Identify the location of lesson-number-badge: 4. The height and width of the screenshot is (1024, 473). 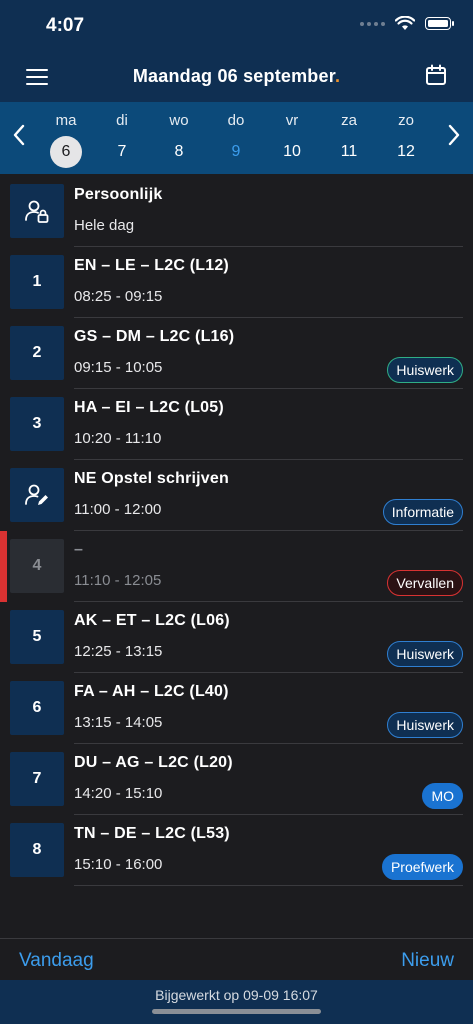
(37, 566).